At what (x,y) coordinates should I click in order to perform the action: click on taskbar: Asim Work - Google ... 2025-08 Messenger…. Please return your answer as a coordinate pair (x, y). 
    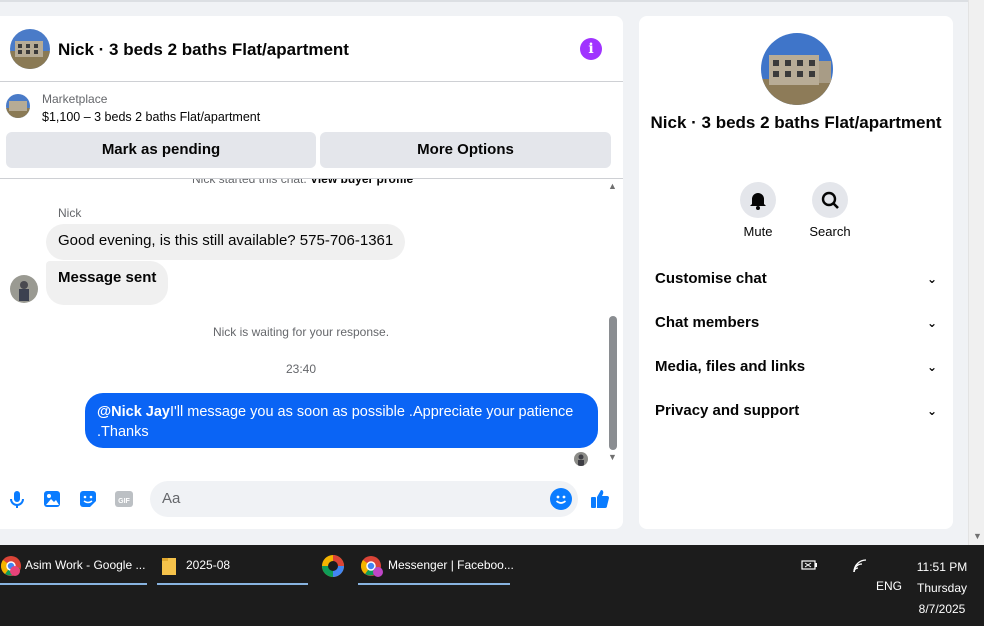
    Looking at the image, I should click on (492, 585).